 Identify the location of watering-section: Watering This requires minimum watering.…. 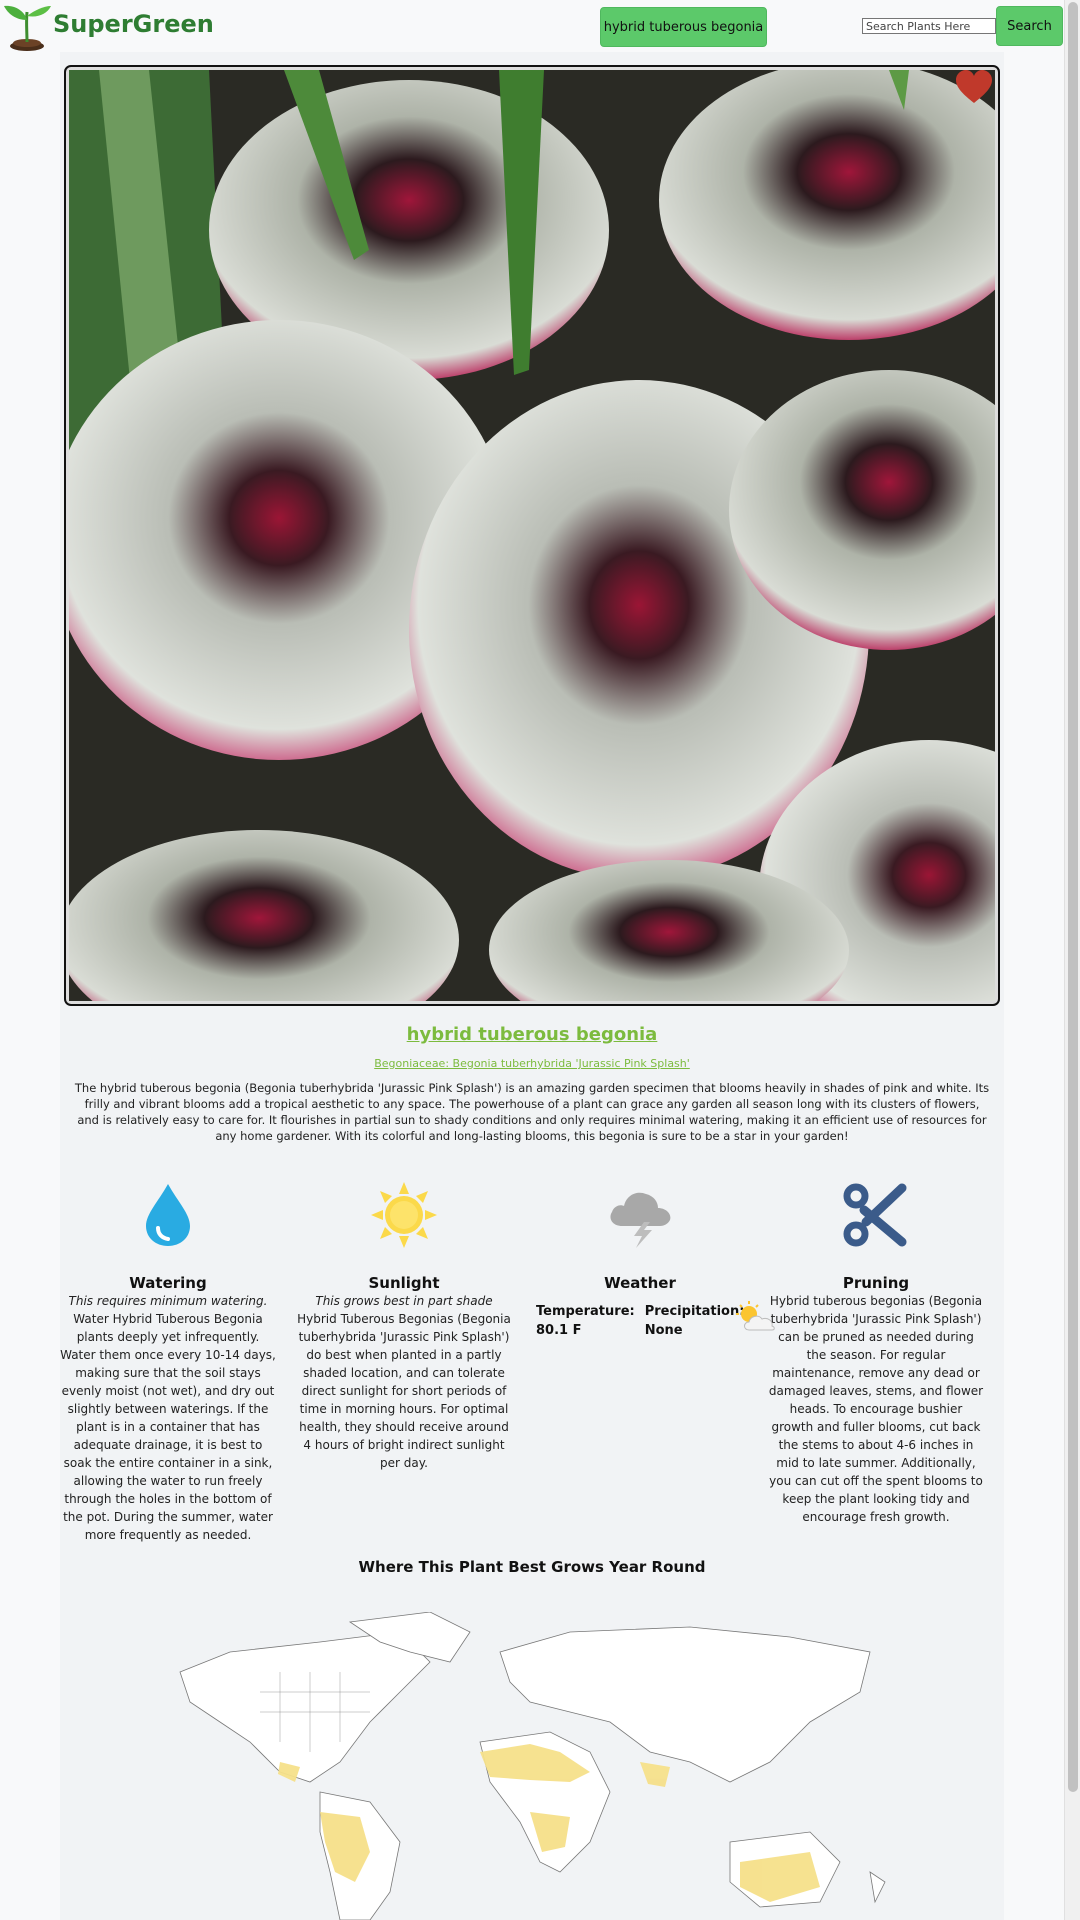
(168, 1363).